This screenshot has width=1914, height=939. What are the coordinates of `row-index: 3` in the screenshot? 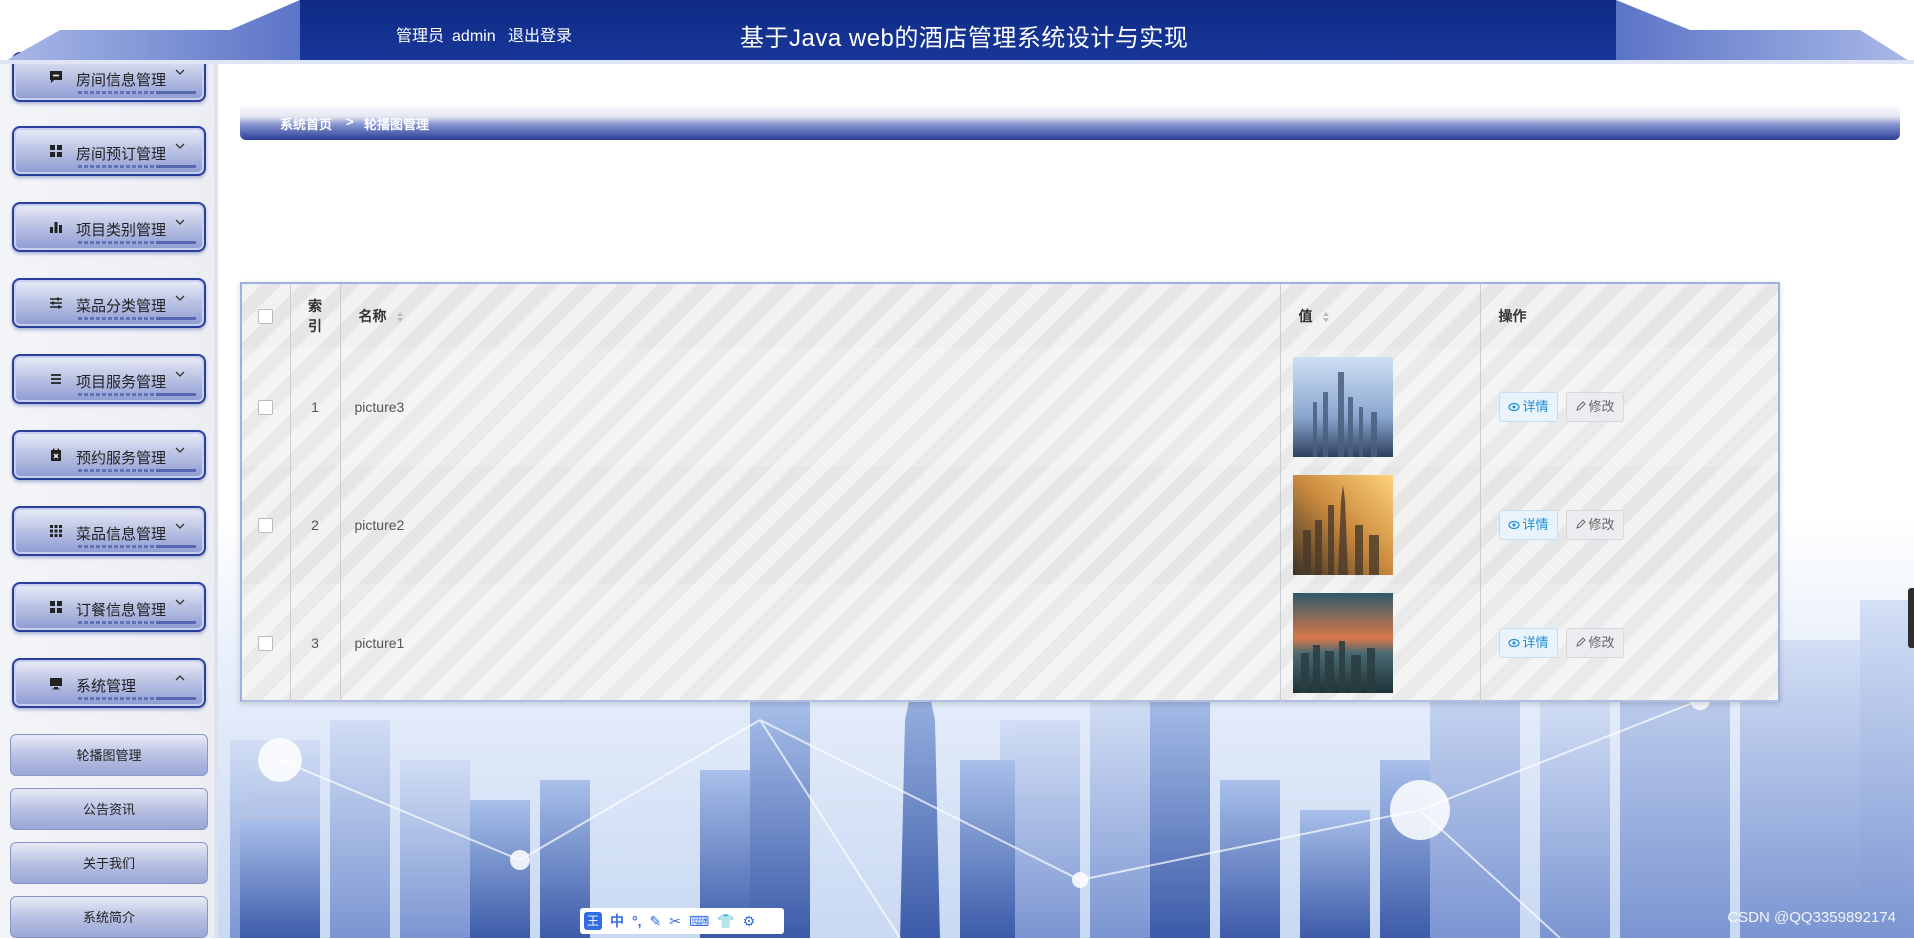 It's located at (315, 643).